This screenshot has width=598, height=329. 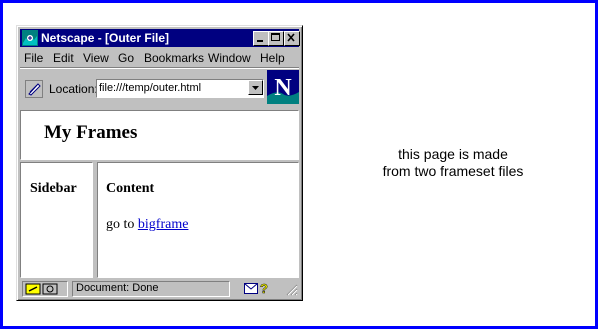 What do you see at coordinates (229, 58) in the screenshot?
I see `menu-window: Window` at bounding box center [229, 58].